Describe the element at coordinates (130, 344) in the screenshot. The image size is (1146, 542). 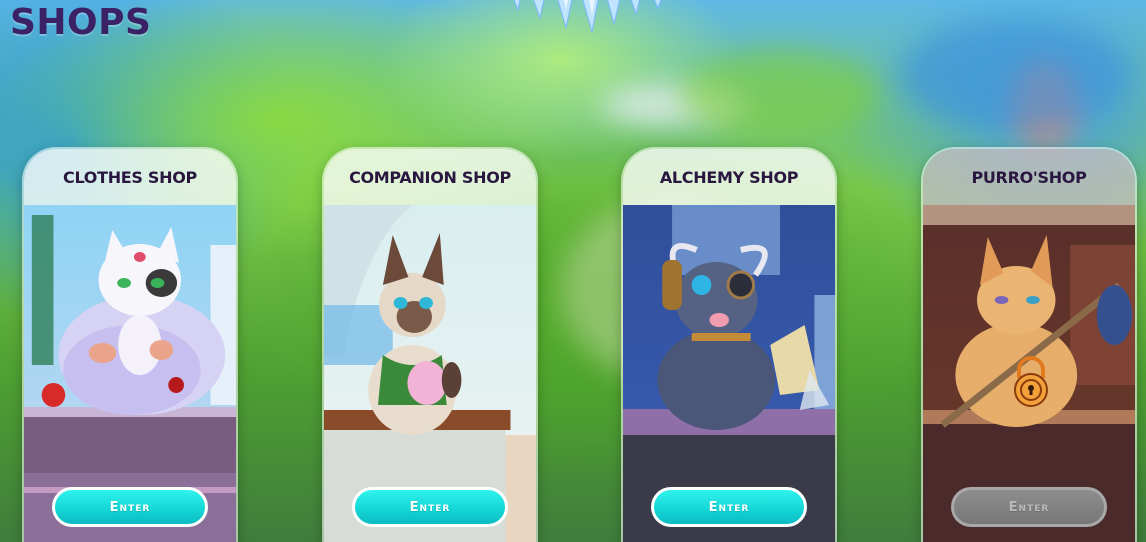
I see `shop-card-clothes: CLOTHES SHOP Enter` at that location.